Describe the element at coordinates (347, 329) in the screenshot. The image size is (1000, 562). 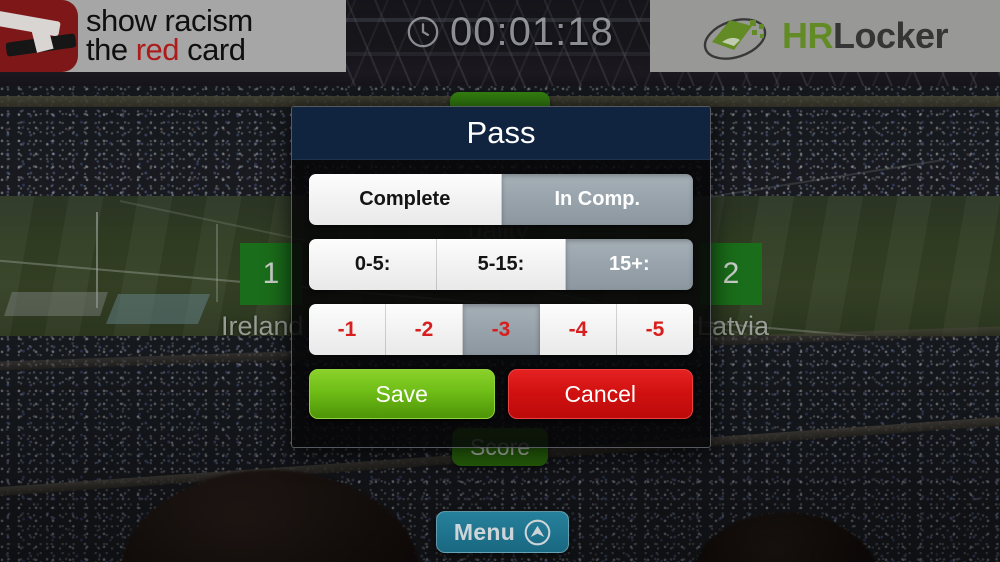
I see `option-rating-0: -1` at that location.